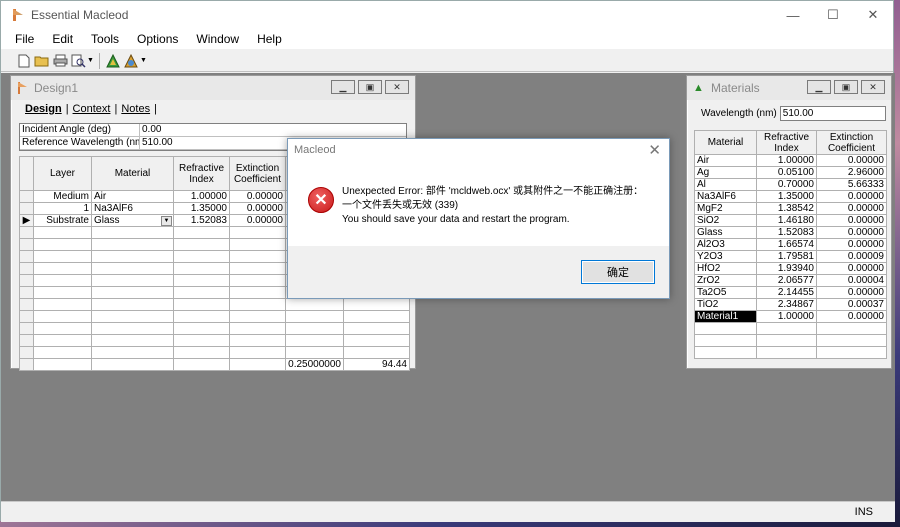 The height and width of the screenshot is (527, 900). Describe the element at coordinates (62, 220) in the screenshot. I see `layer-cell: Substrate` at that location.